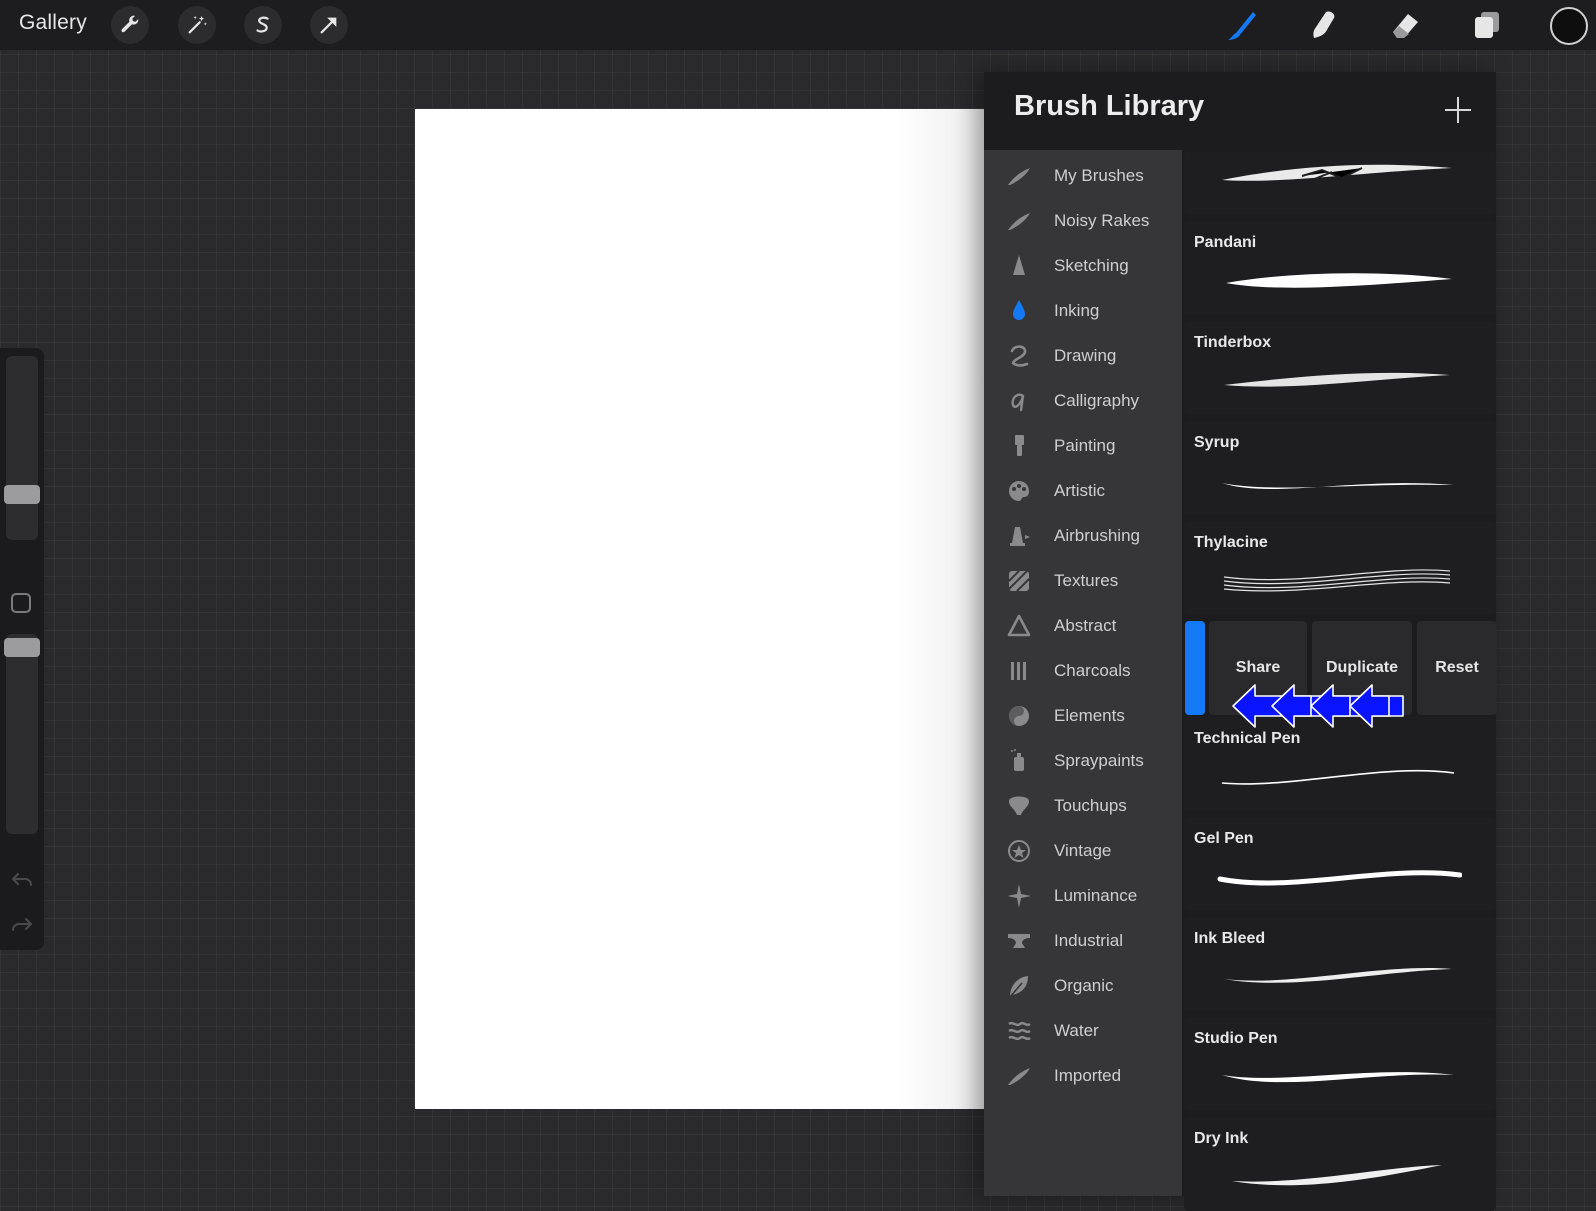 The image size is (1596, 1211). I want to click on brush-row-ink-bleed: Ink Bleed, so click(1340, 964).